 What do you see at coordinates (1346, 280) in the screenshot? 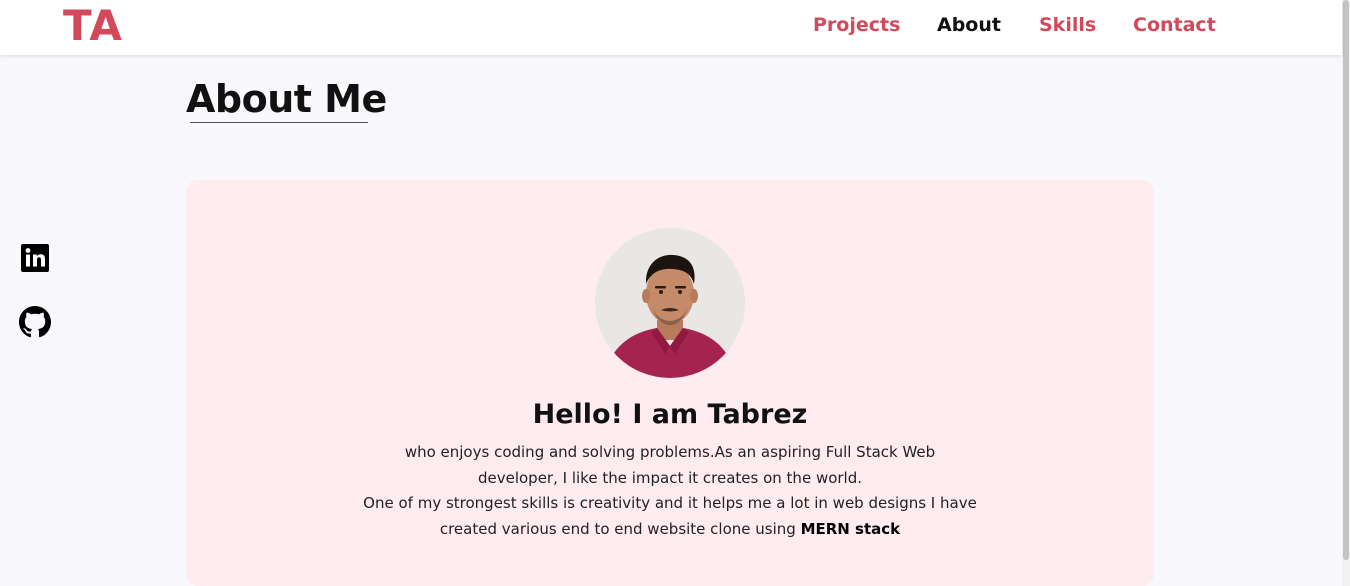
I see `scrollbar-thumb` at bounding box center [1346, 280].